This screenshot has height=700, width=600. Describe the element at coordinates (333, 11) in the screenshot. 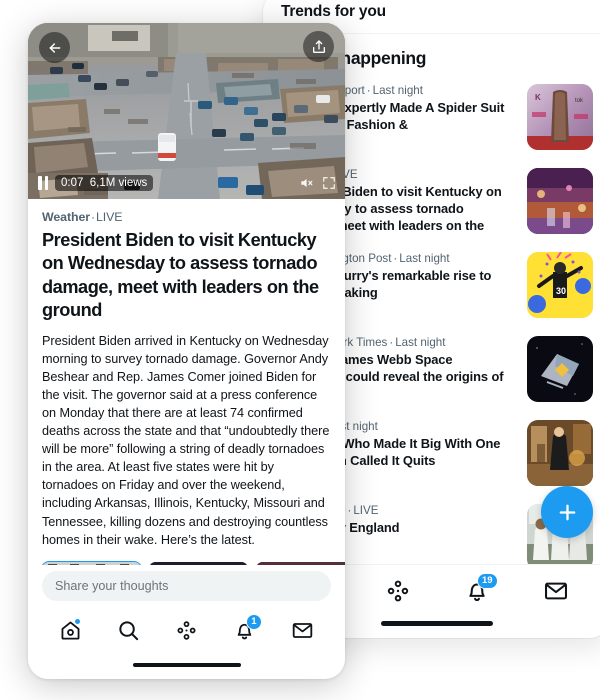

I see `trends-header-title: Trends for you` at that location.